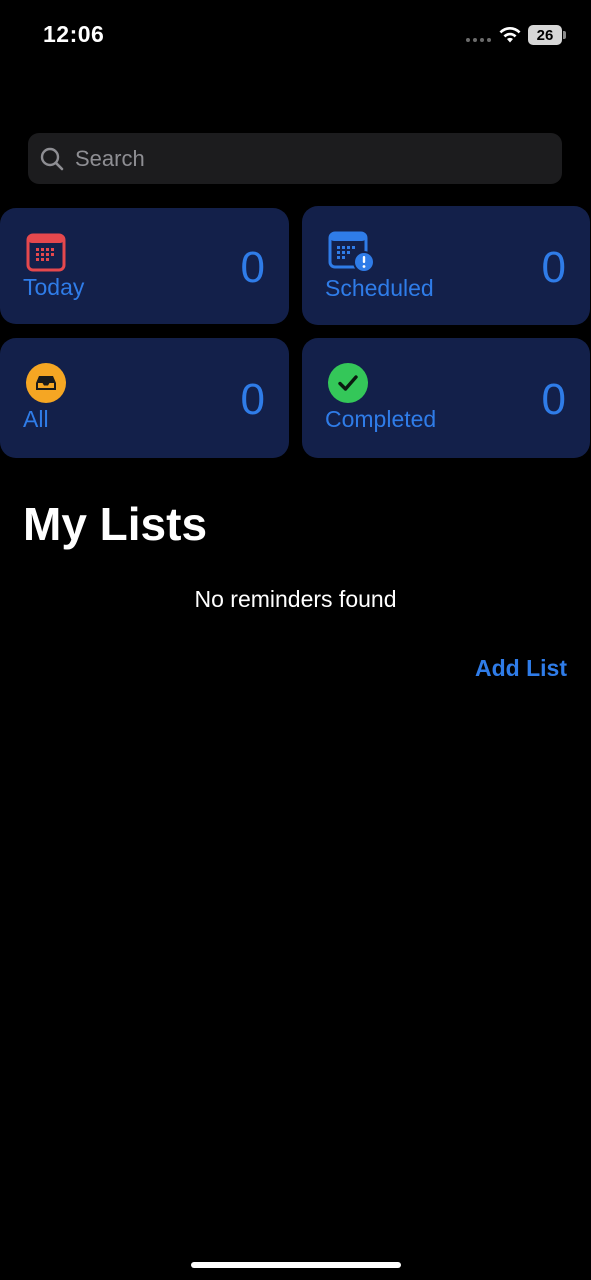  Describe the element at coordinates (446, 265) in the screenshot. I see `smart-list-scheduled: Scheduled 0` at that location.